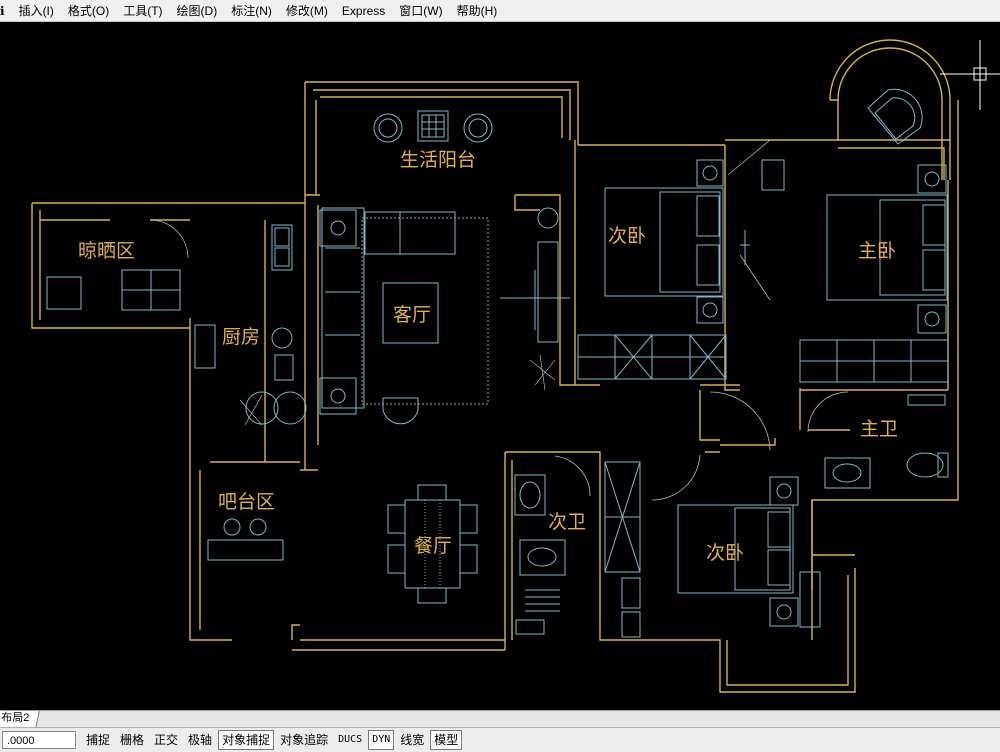  I want to click on label-bedroom-b: 次卧, so click(725, 553).